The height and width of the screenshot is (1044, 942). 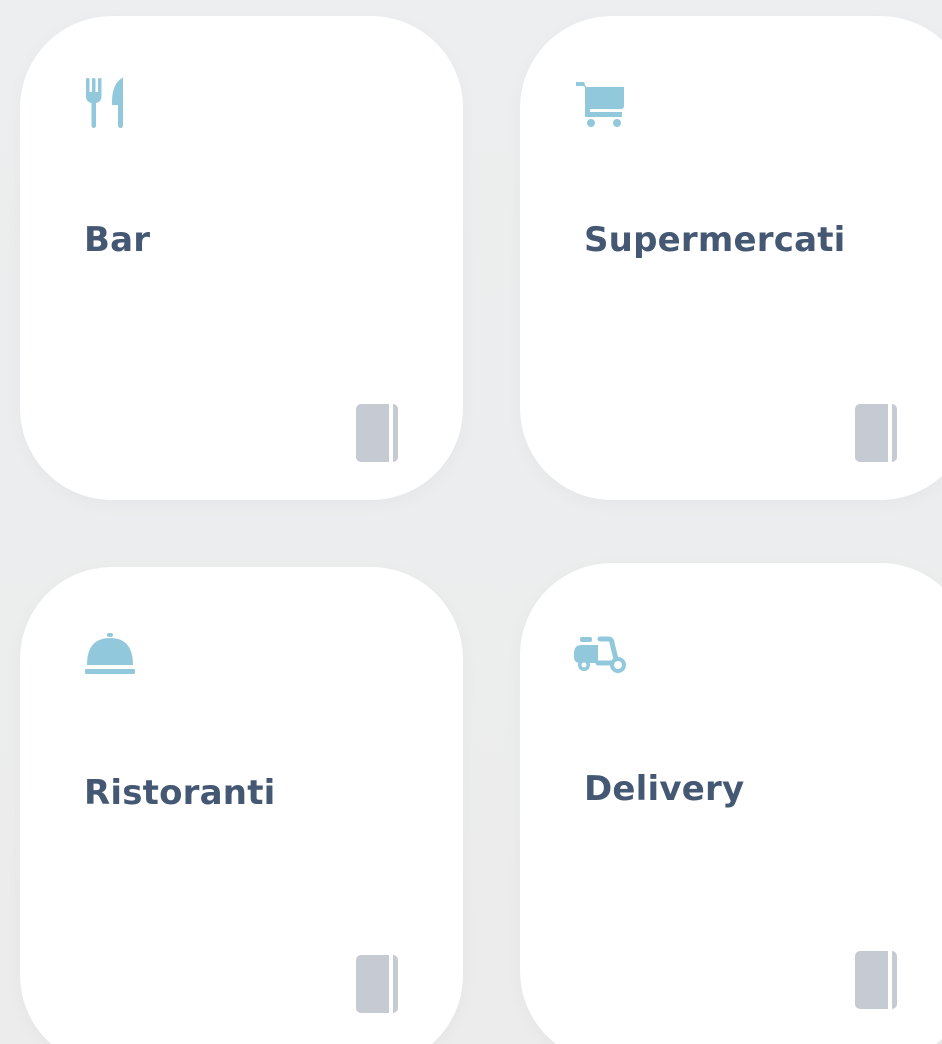 What do you see at coordinates (600, 104) in the screenshot?
I see `shopping-cart-icon` at bounding box center [600, 104].